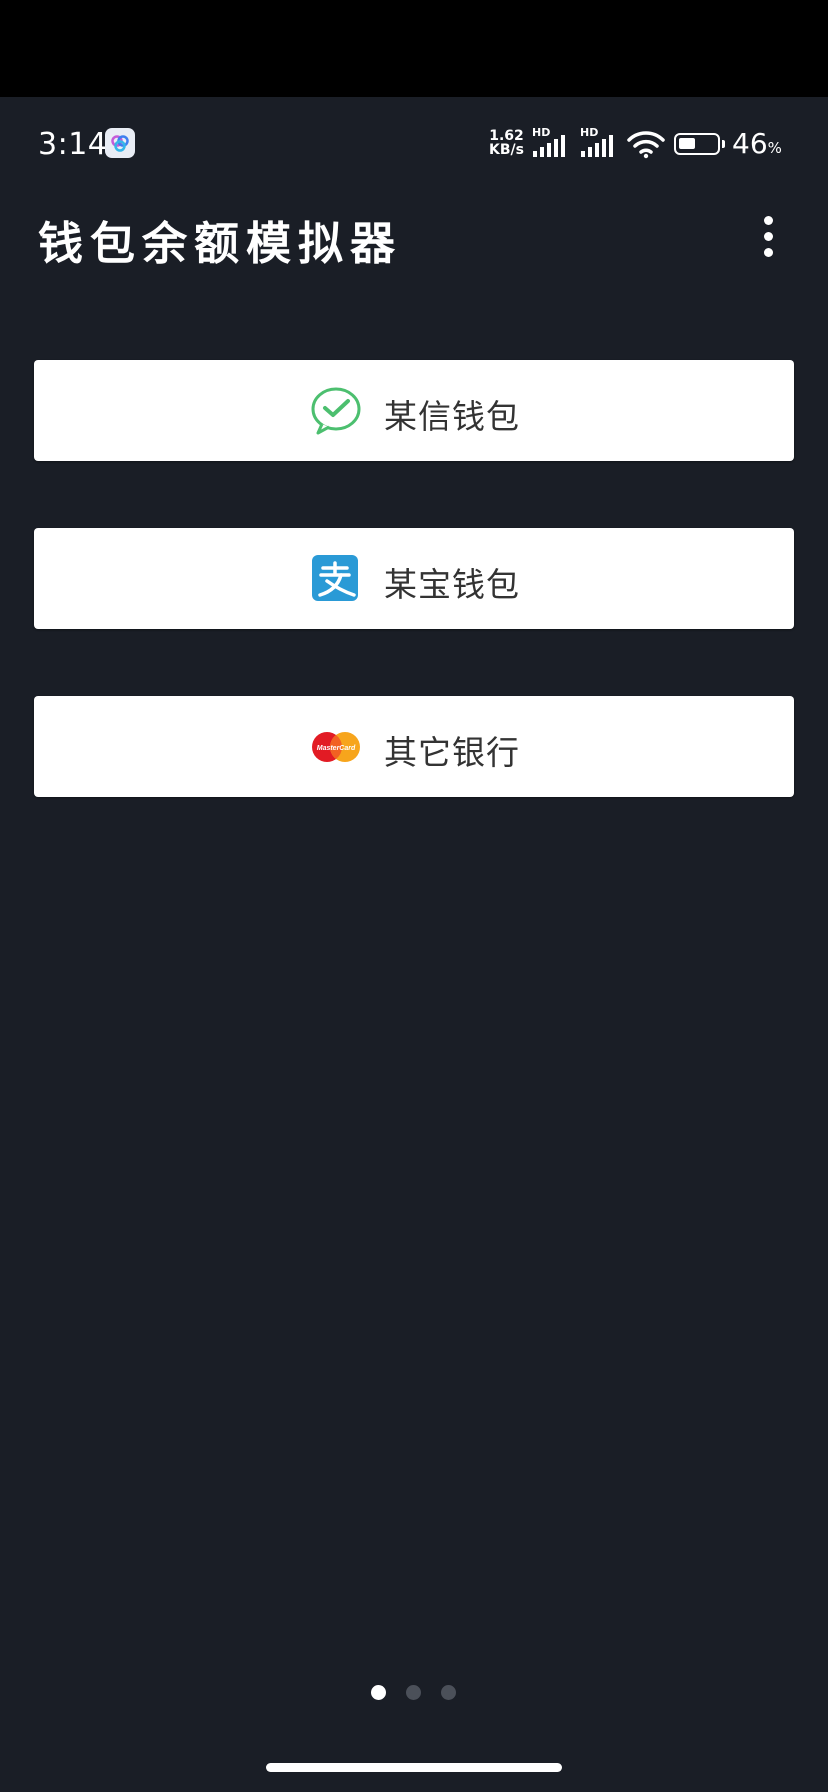 This screenshot has height=1792, width=828. I want to click on more-vert-icon, so click(768, 220).